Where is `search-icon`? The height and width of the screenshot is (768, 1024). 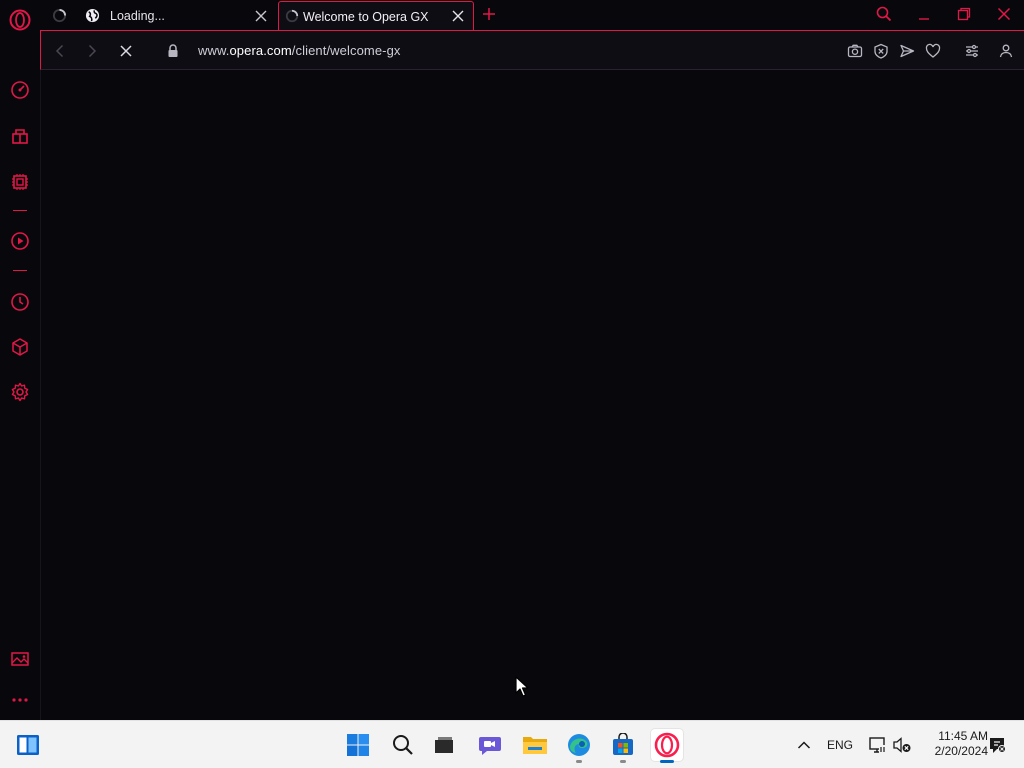
search-icon is located at coordinates (403, 745).